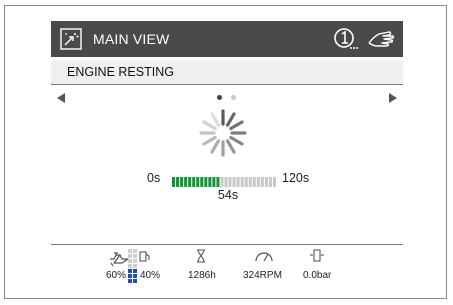 The width and height of the screenshot is (453, 305). I want to click on gauge-bar: 60% 40% 1286h 324RPM 0.0bar, so click(227, 266).